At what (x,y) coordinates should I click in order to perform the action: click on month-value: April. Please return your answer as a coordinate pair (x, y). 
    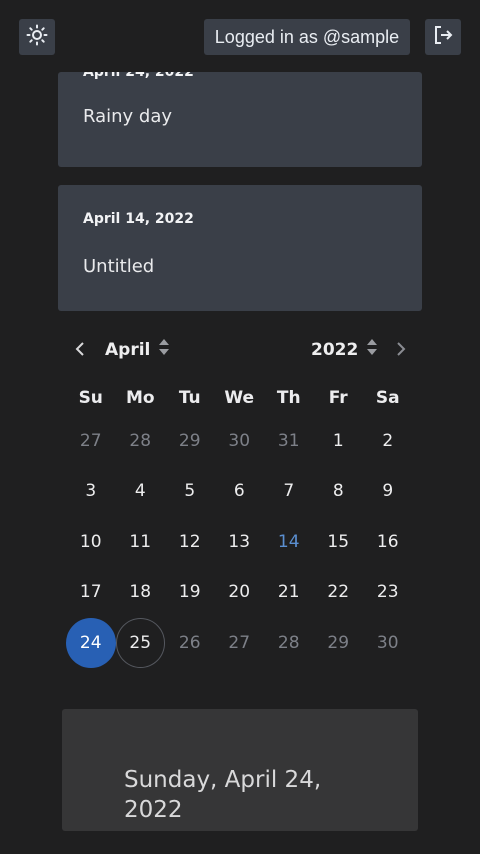
    Looking at the image, I should click on (128, 349).